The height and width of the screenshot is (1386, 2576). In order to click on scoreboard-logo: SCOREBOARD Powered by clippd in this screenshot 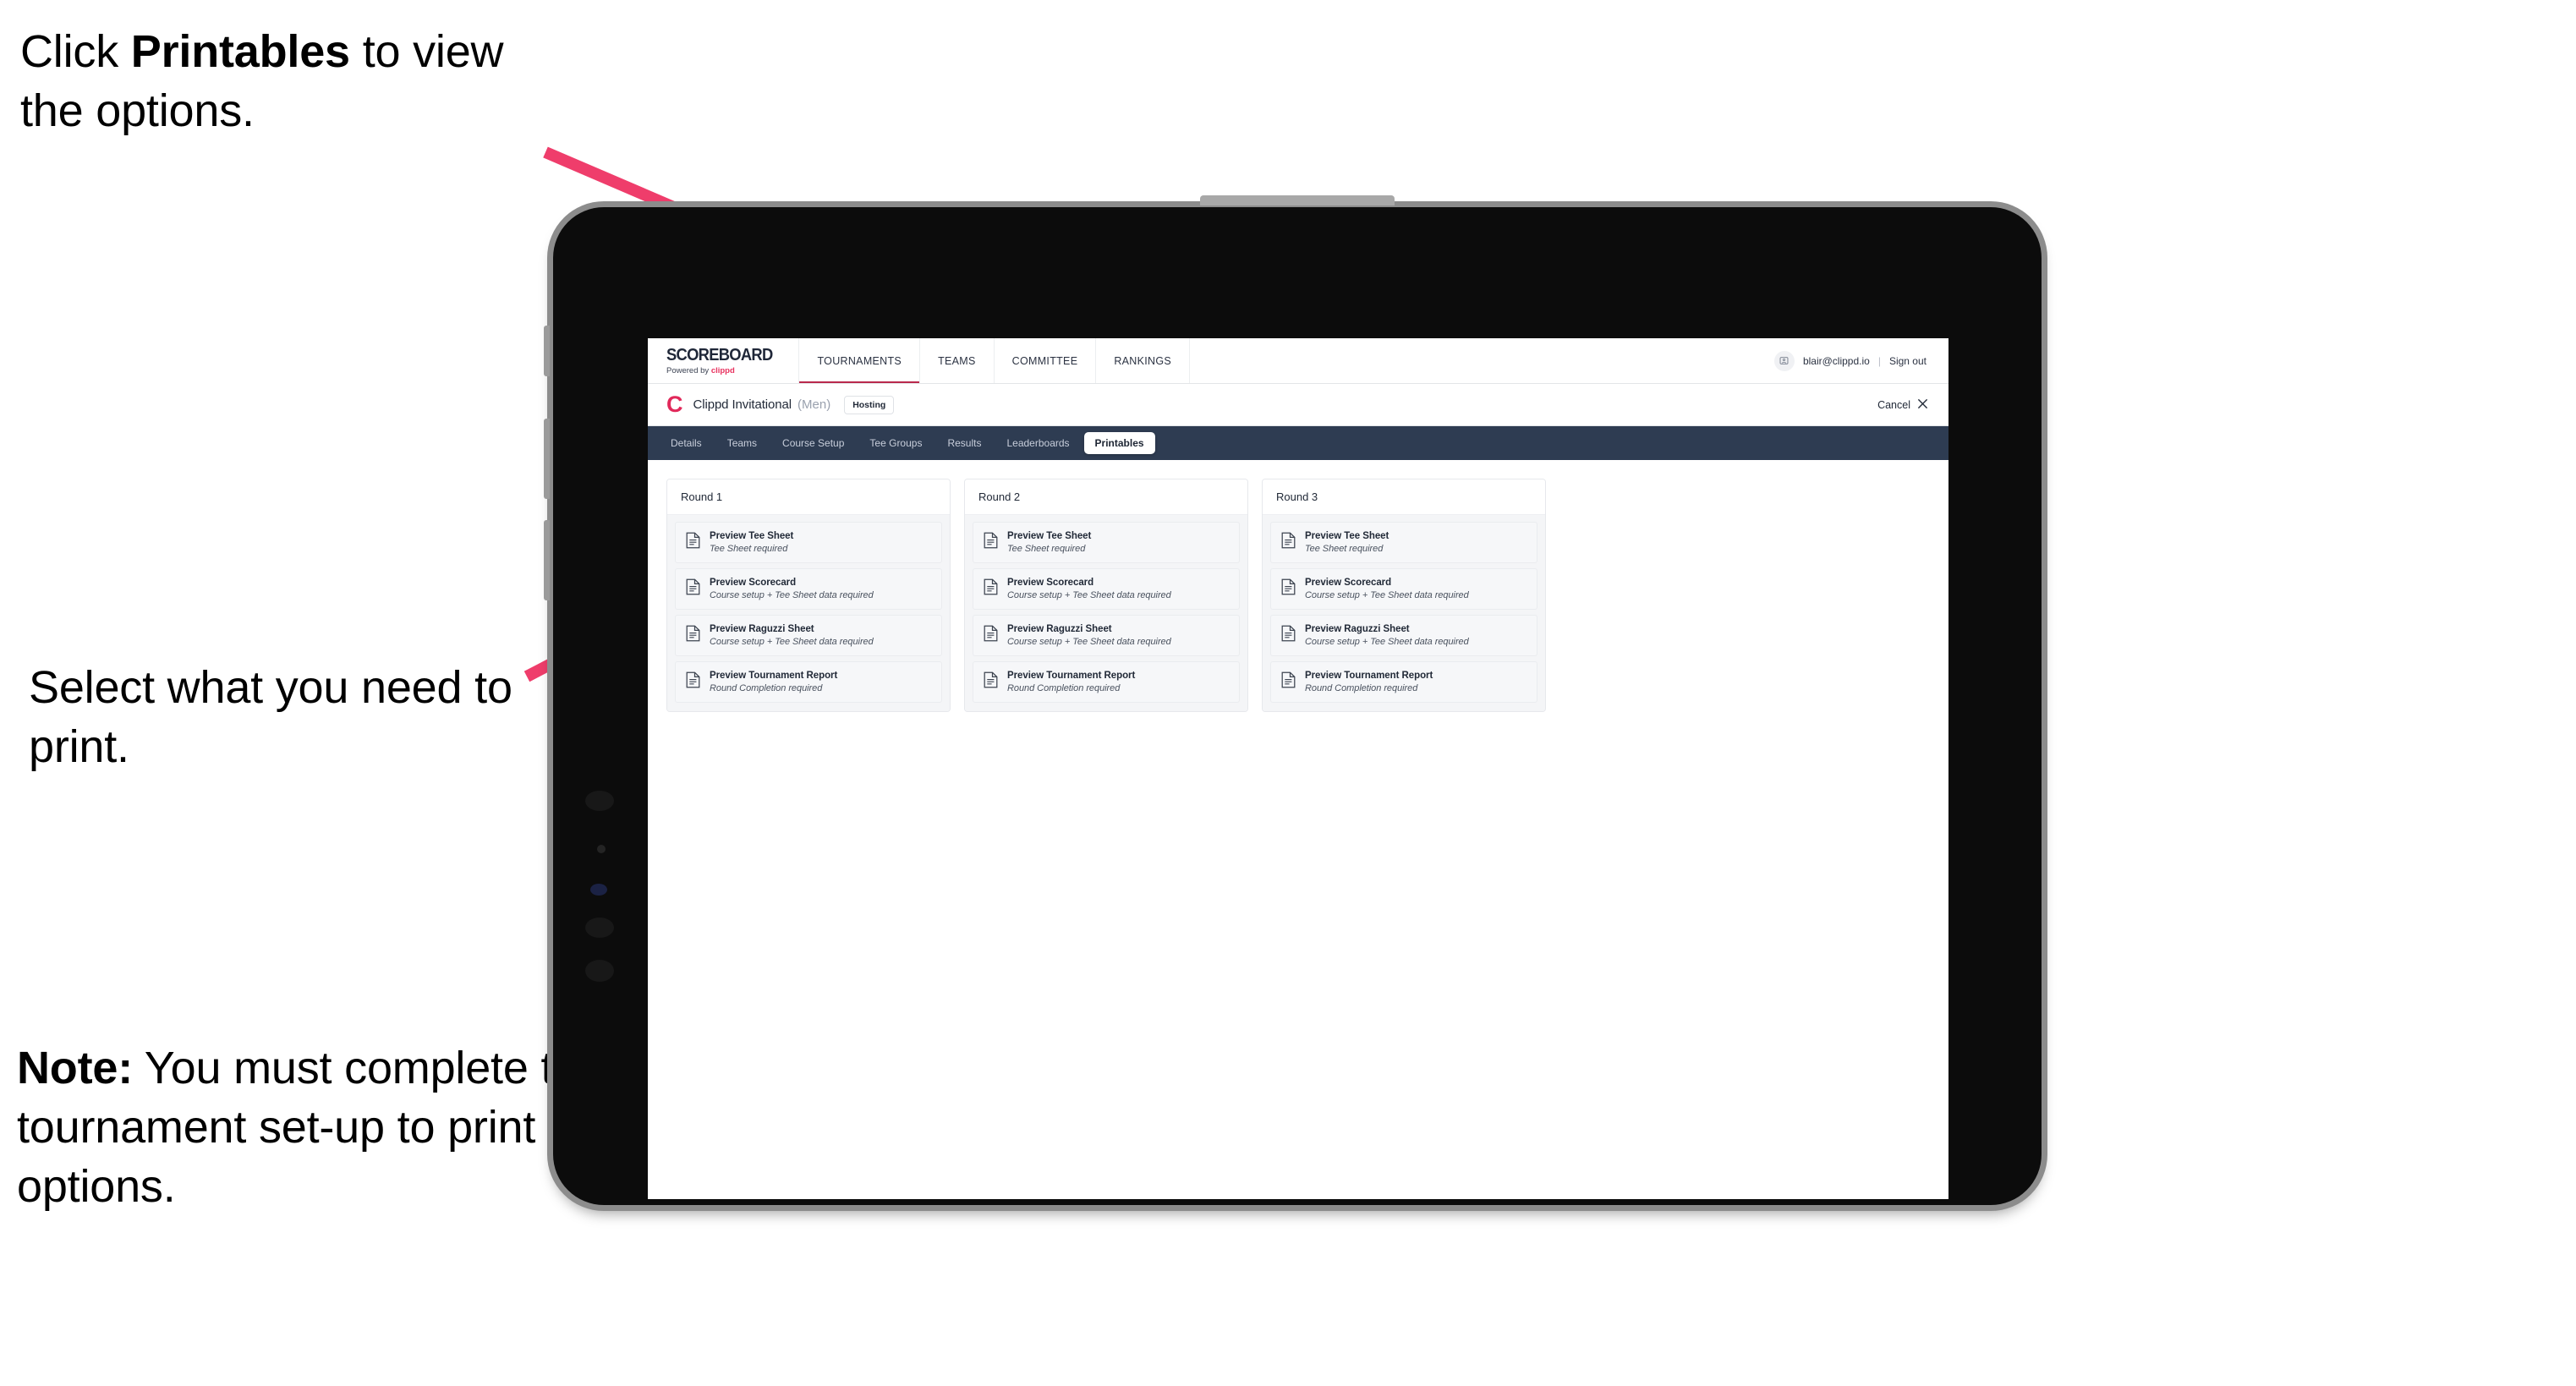, I will do `click(724, 360)`.